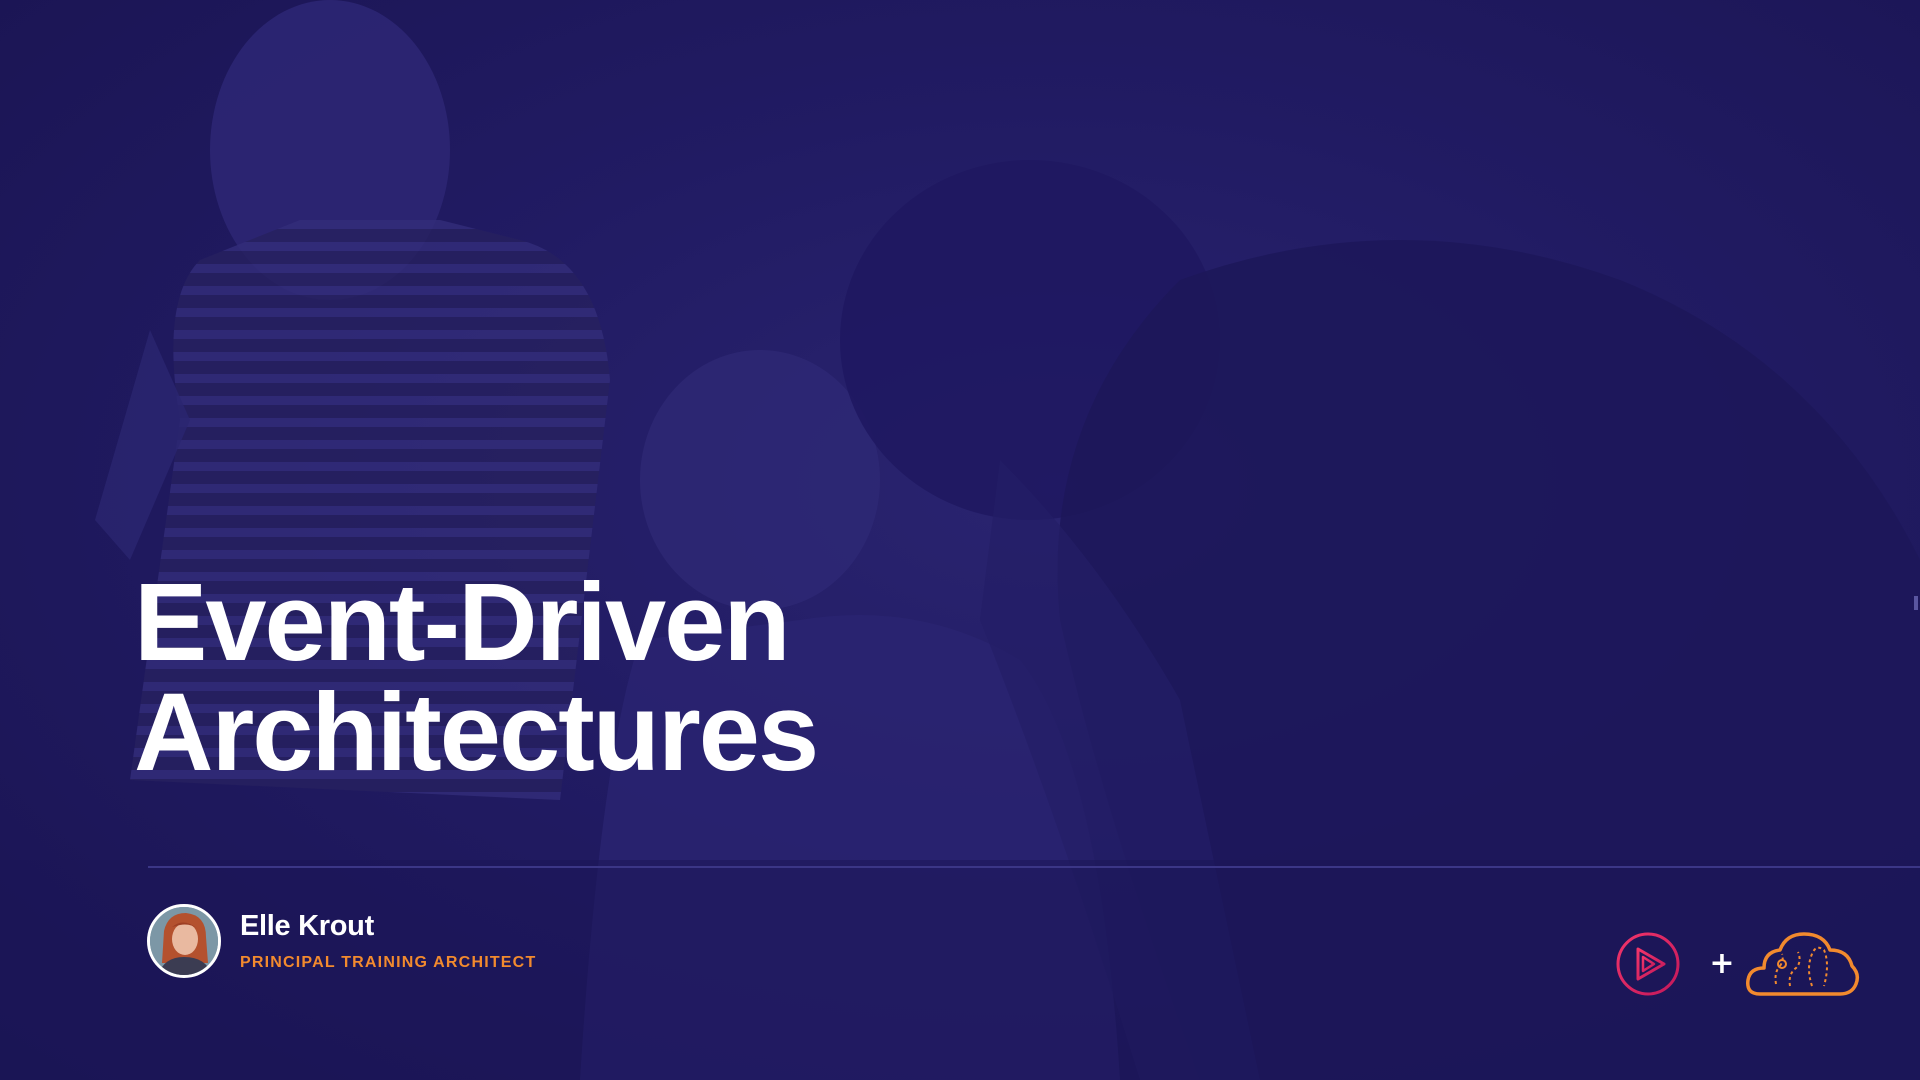 The height and width of the screenshot is (1080, 1920). I want to click on presenter-photo-icon, so click(184, 941).